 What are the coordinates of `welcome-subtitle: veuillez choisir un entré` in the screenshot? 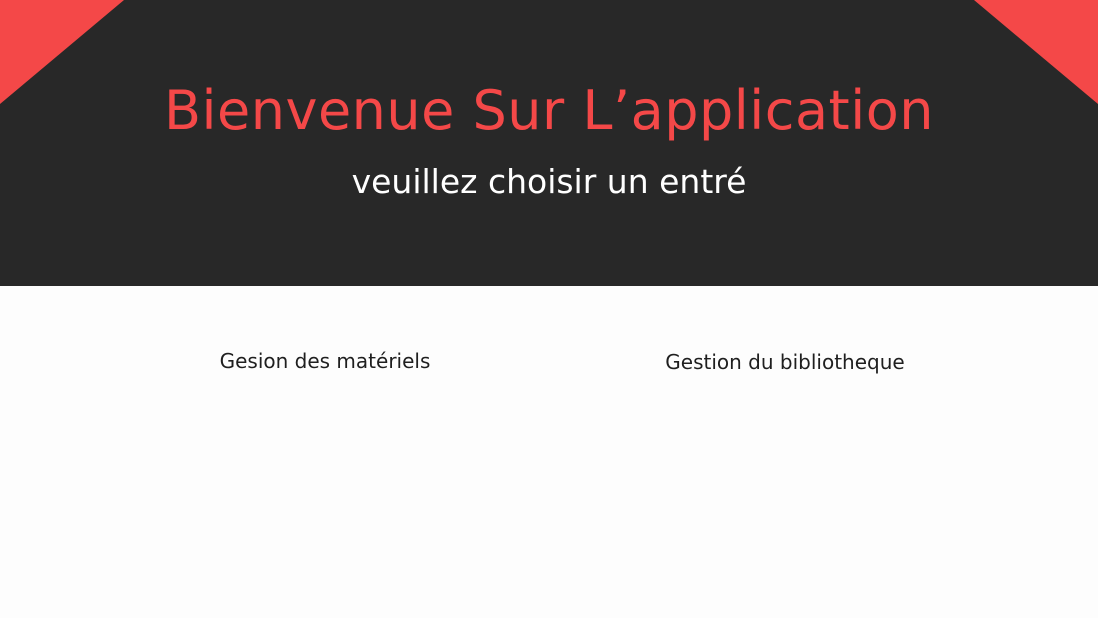 It's located at (549, 181).